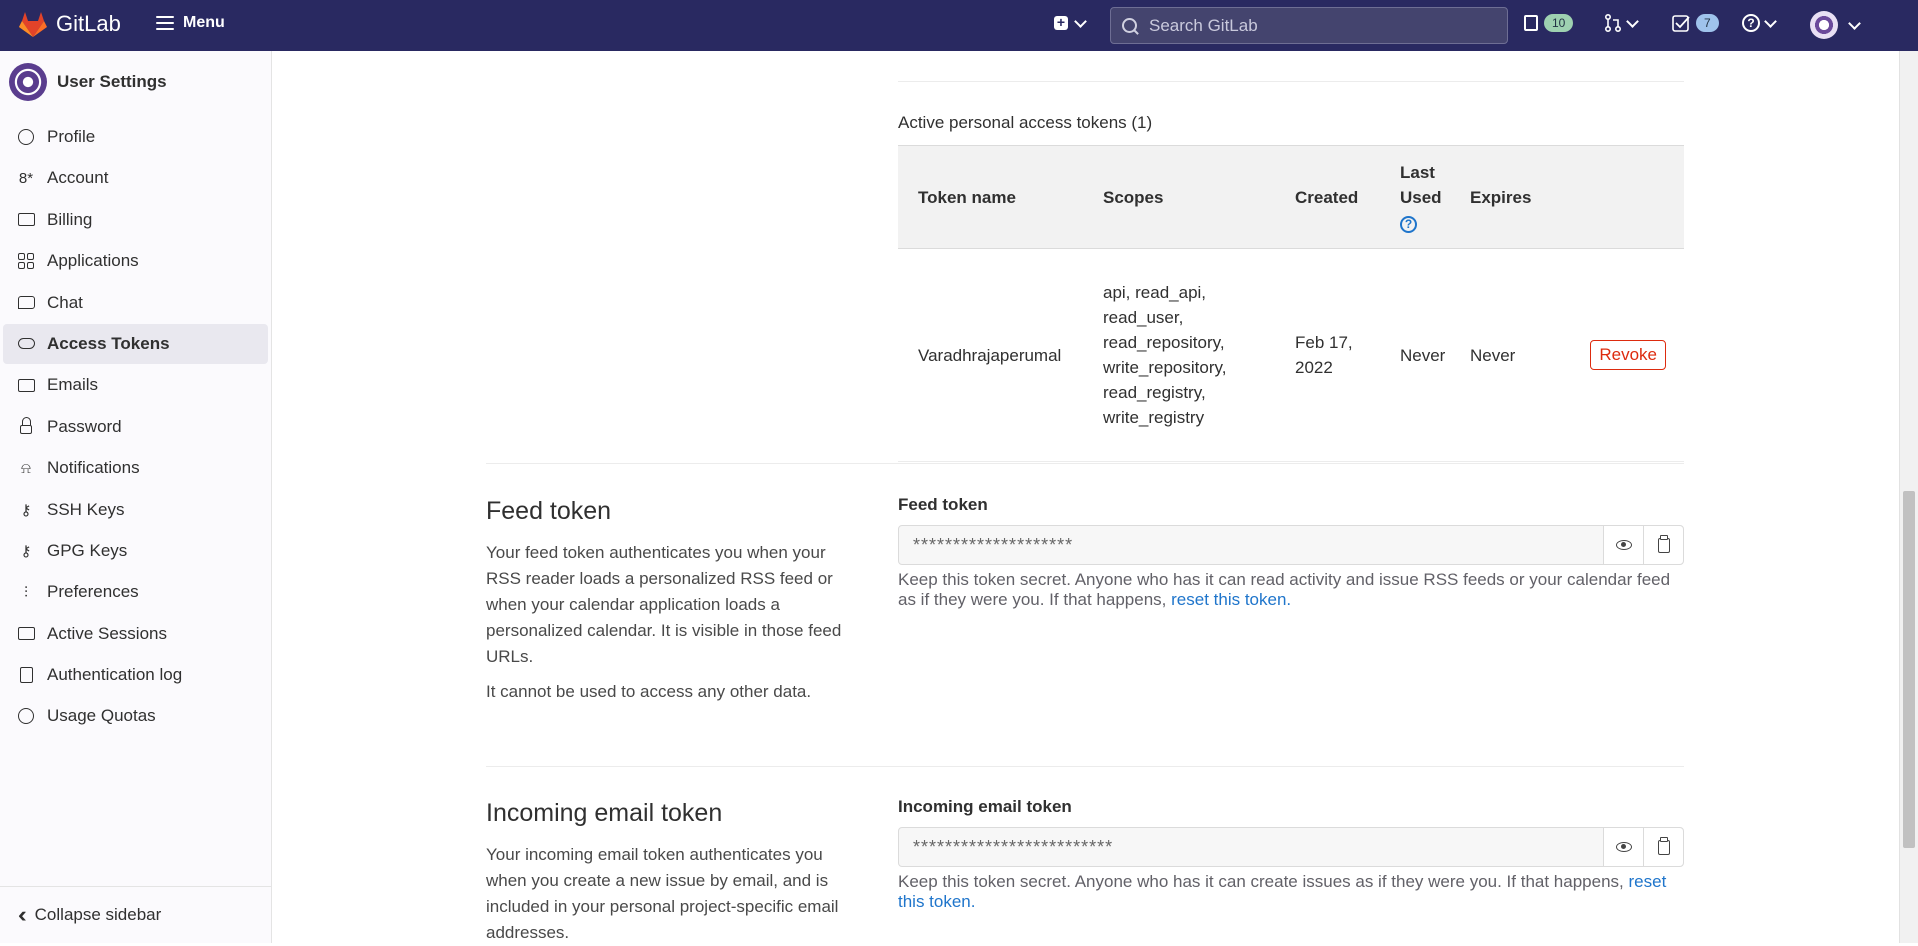  I want to click on search-box, so click(1309, 25).